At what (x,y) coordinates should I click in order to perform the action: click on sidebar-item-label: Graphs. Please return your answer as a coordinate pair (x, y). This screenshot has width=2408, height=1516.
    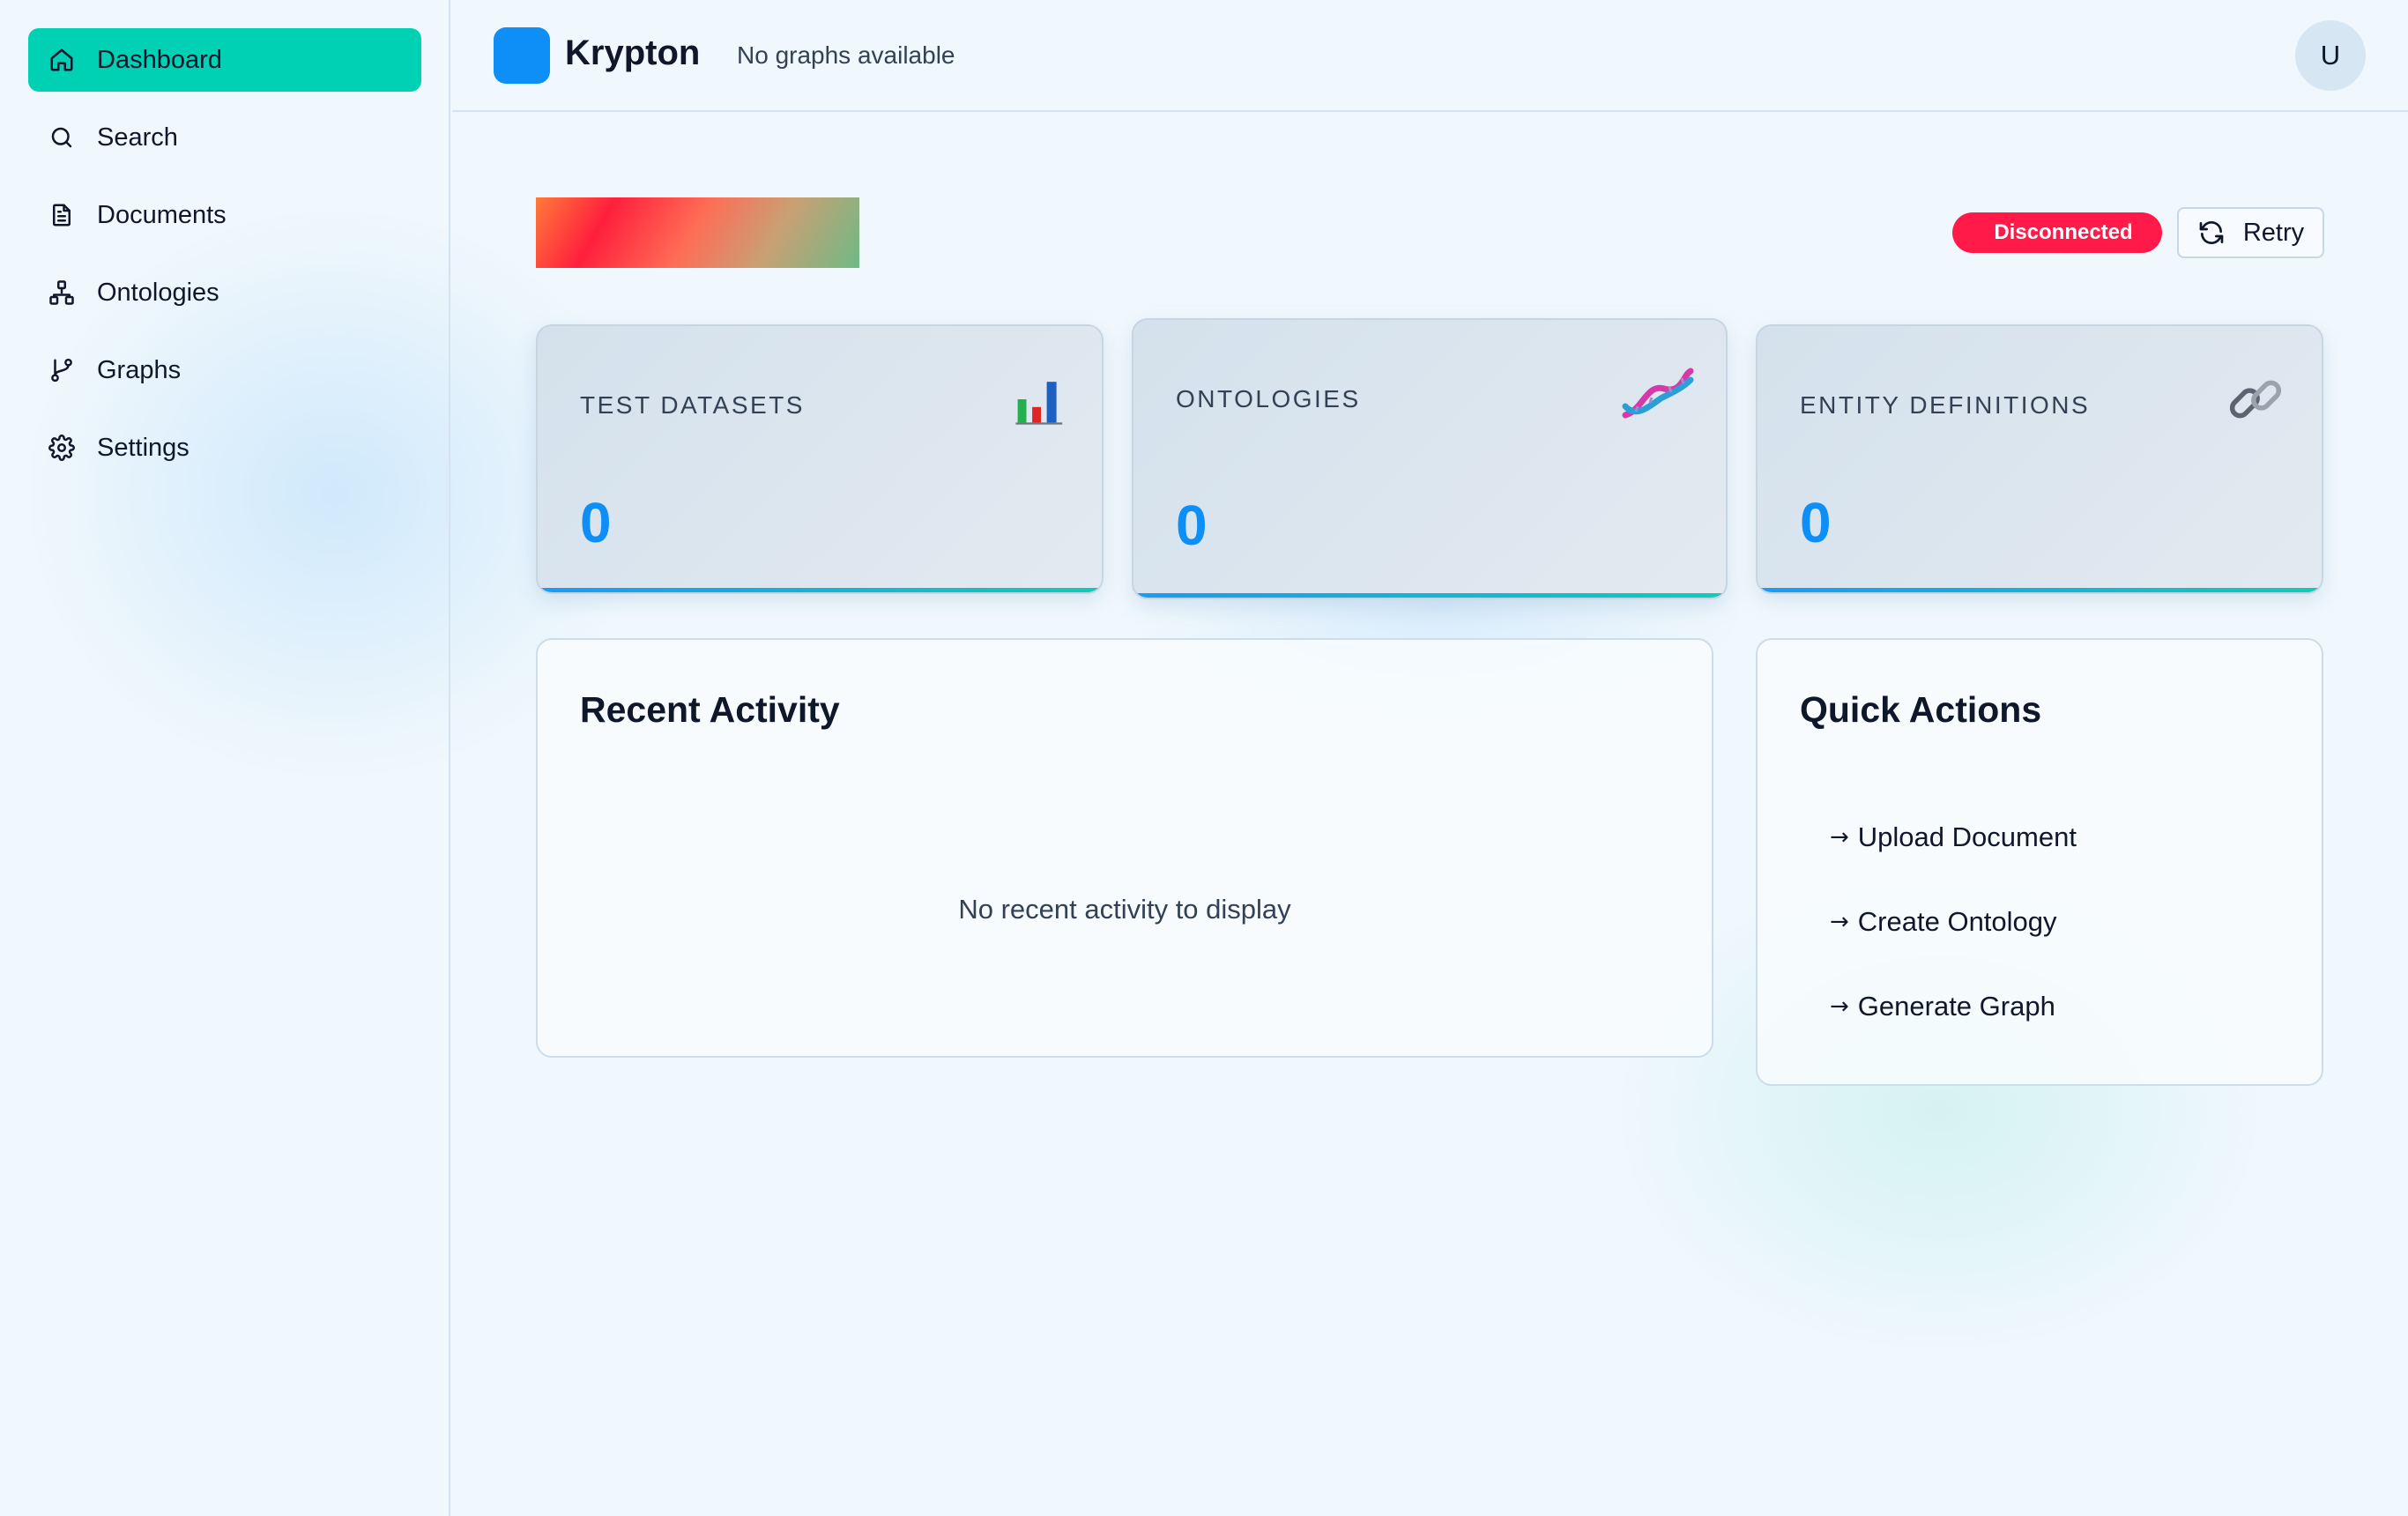
    Looking at the image, I should click on (139, 369).